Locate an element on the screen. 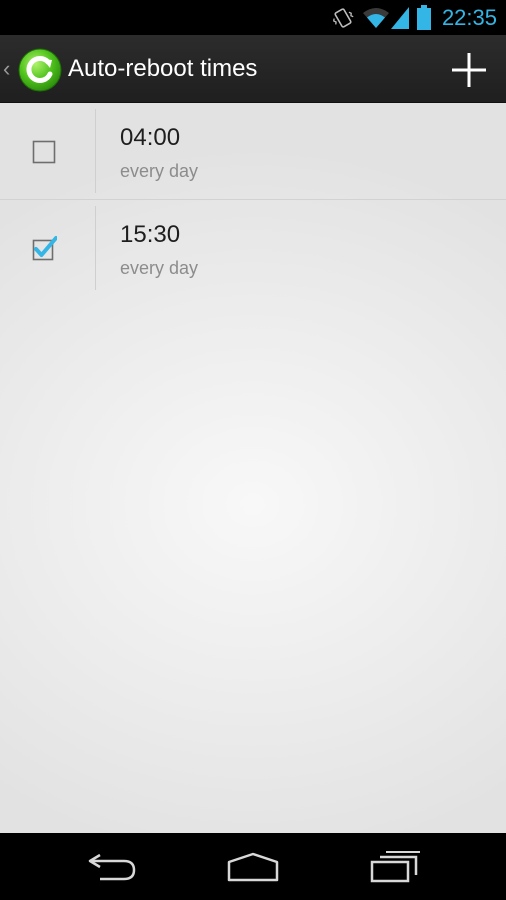  checkbox-checked-icon is located at coordinates (44, 248).